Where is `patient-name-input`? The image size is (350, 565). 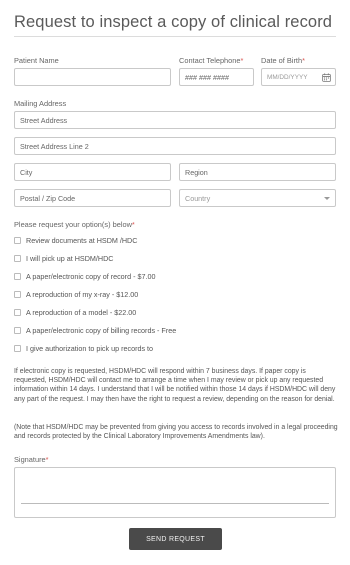 patient-name-input is located at coordinates (92, 77).